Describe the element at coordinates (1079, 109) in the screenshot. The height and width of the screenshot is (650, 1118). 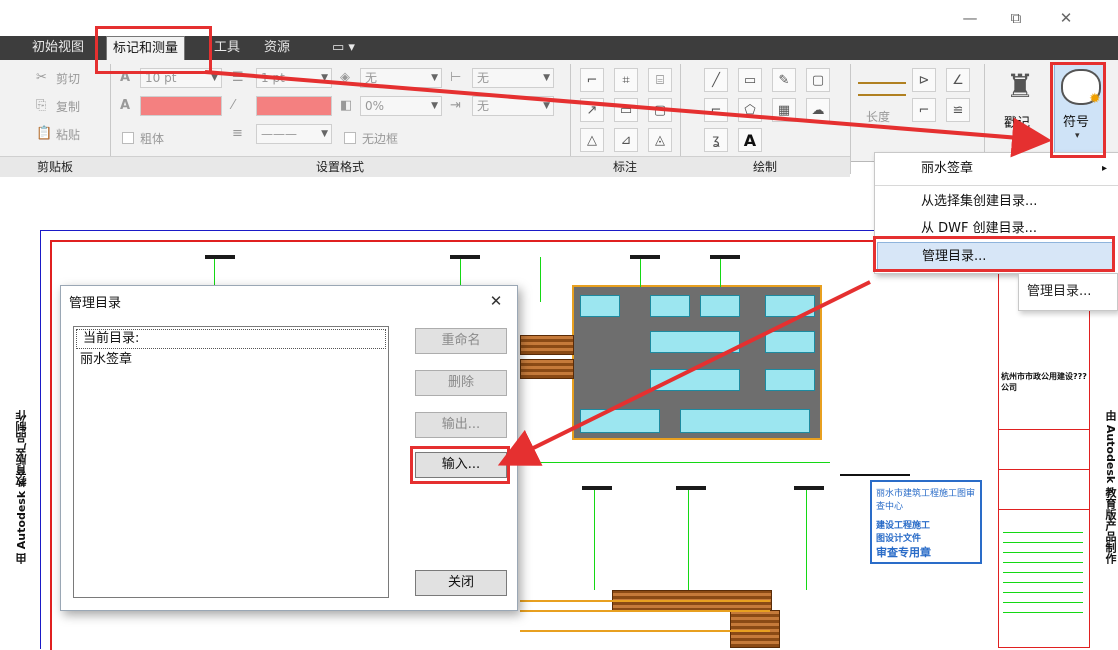
I see `symbol-button: ✹ 符号 ▾` at that location.